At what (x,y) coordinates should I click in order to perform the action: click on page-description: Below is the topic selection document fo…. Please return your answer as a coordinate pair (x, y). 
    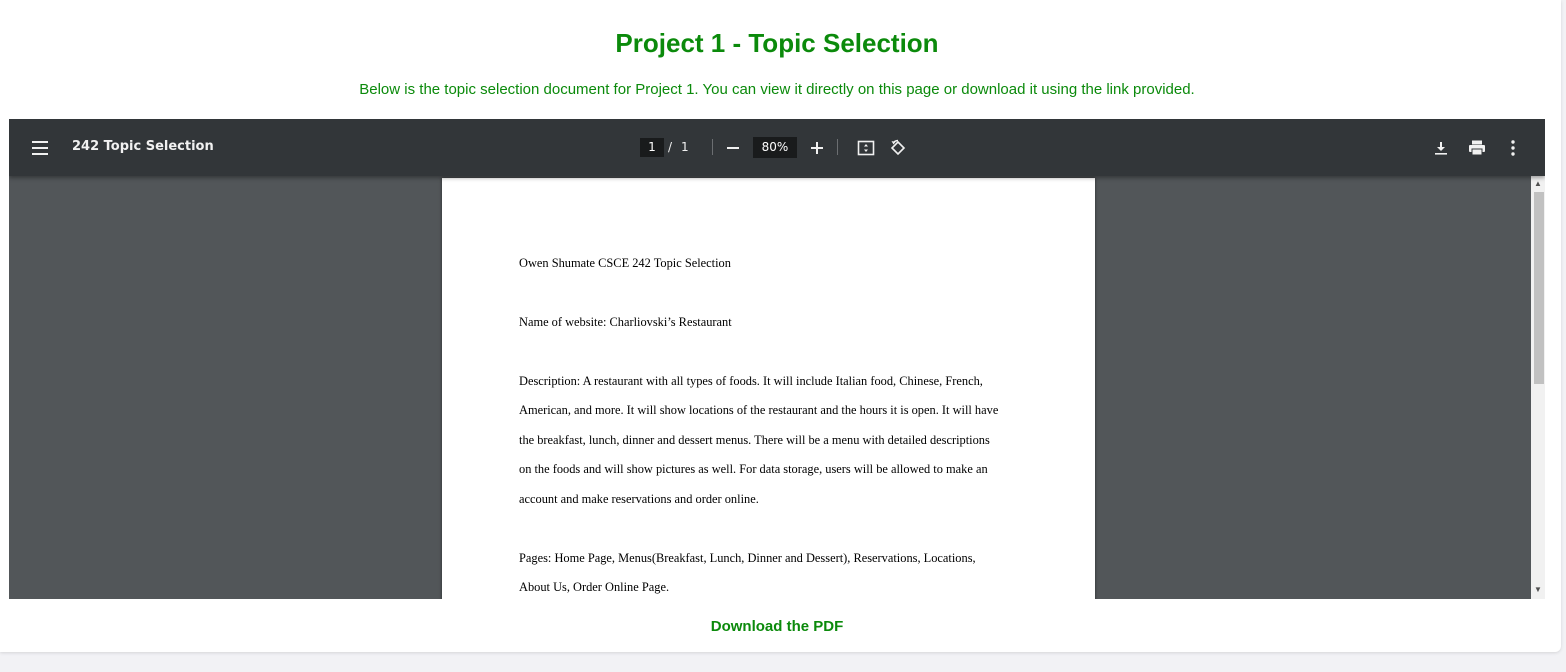
    Looking at the image, I should click on (777, 89).